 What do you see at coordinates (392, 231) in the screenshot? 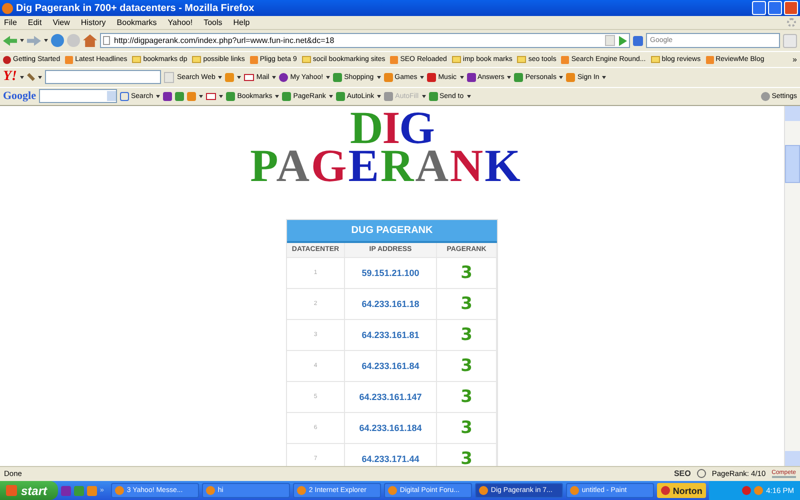
I see `table-title: DUG PAGERANK` at bounding box center [392, 231].